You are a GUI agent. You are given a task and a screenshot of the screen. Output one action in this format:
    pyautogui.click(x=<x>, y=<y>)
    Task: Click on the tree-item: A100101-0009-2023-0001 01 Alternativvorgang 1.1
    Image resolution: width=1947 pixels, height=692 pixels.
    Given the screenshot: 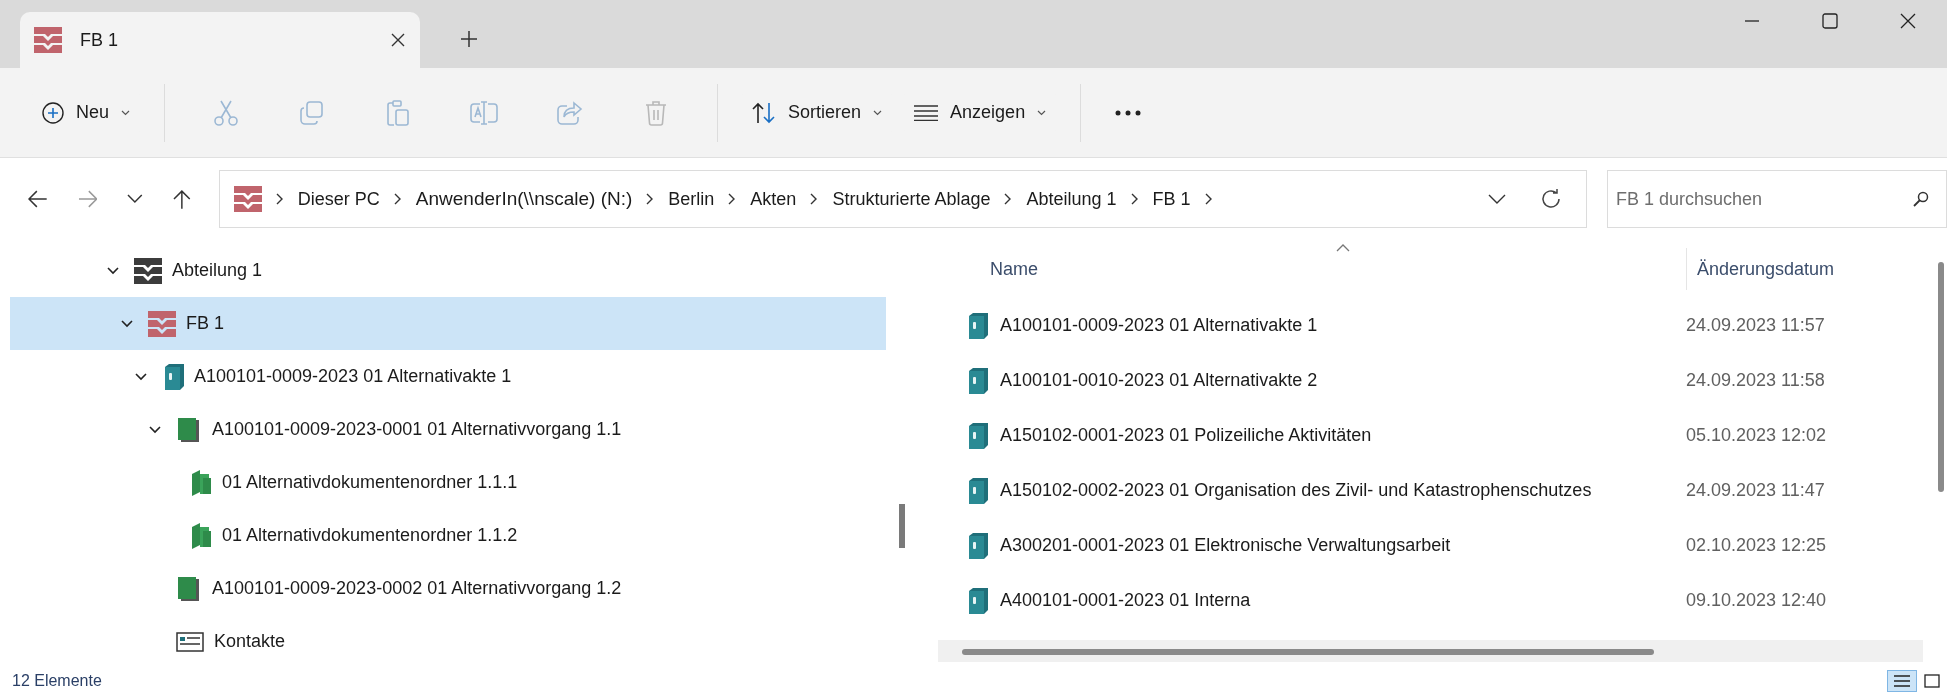 What is the action you would take?
    pyautogui.click(x=448, y=429)
    